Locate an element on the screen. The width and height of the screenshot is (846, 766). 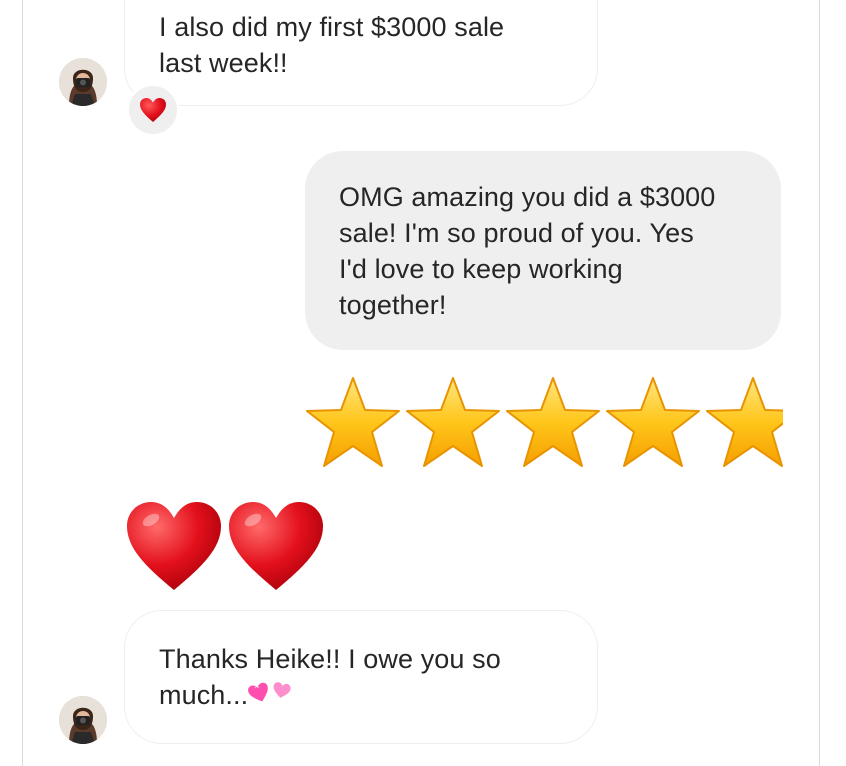
heart-reaction is located at coordinates (153, 110).